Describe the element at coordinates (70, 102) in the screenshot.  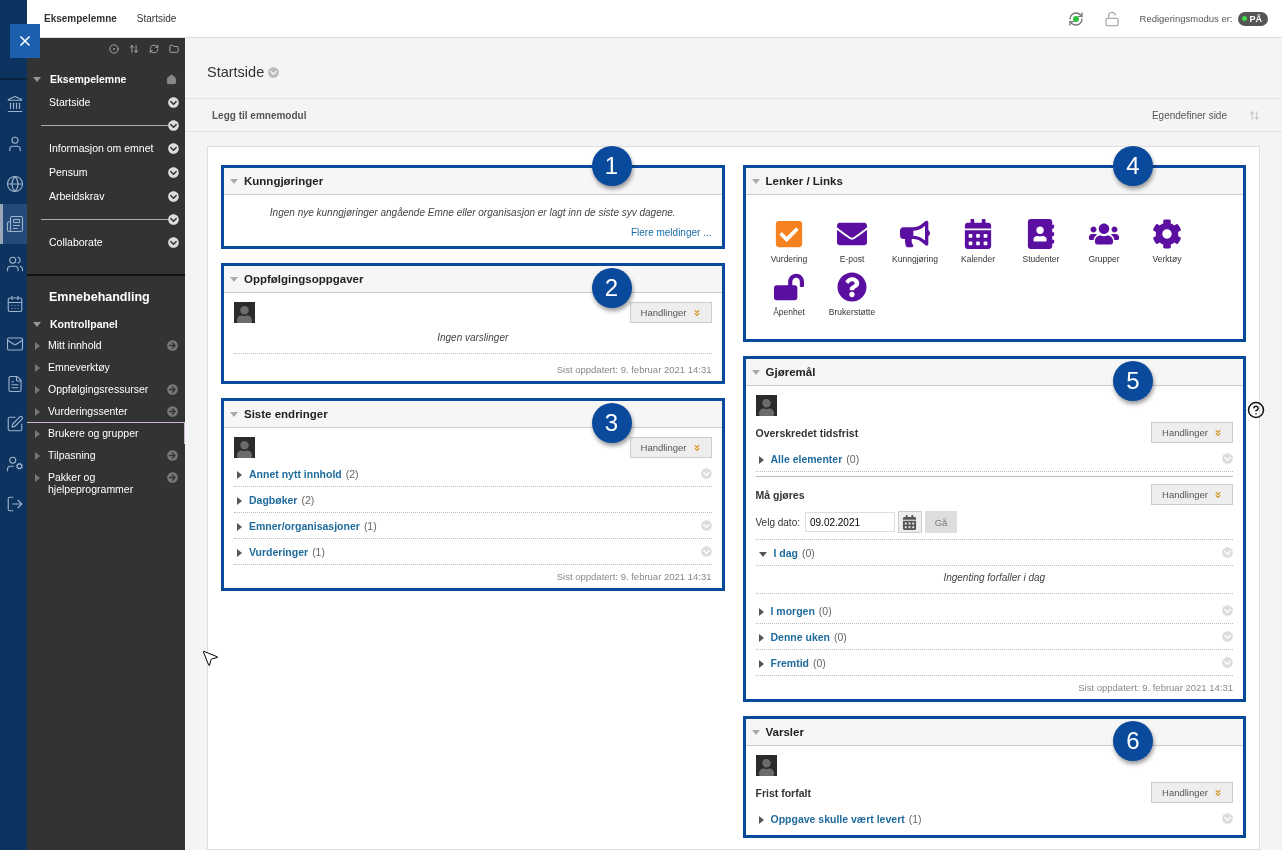
I see `menu-item: Startside` at that location.